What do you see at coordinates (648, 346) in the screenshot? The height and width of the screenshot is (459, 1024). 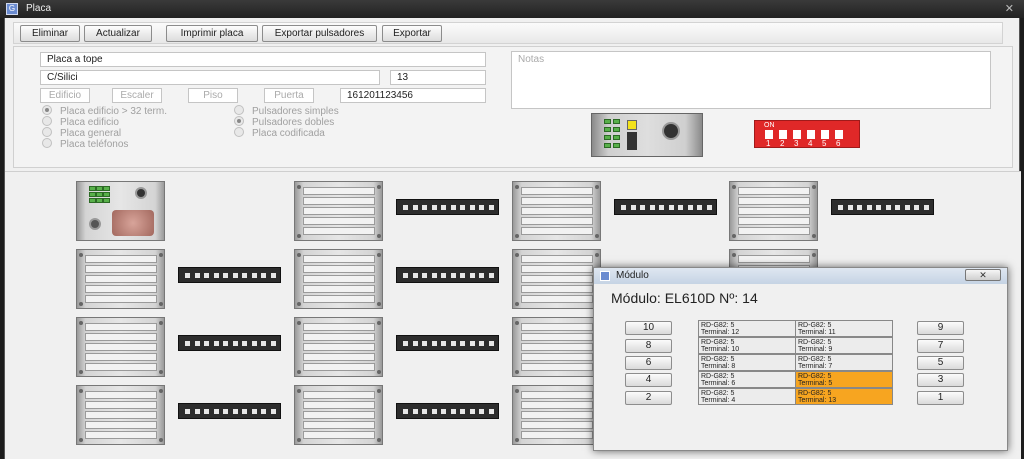 I see `module-button-8: 8` at bounding box center [648, 346].